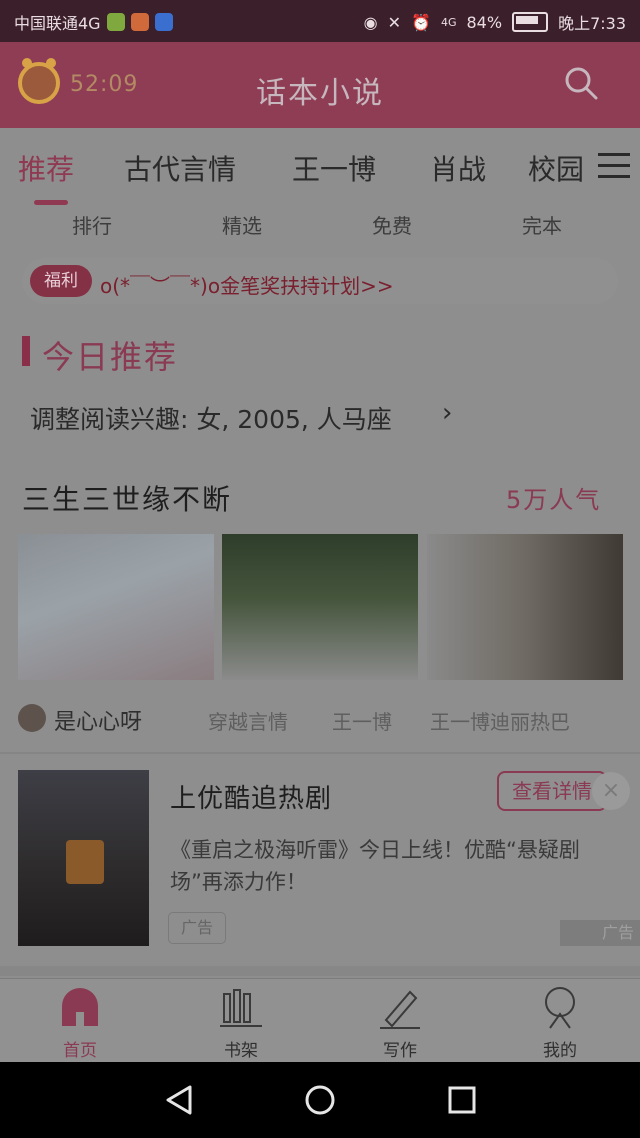 Image resolution: width=640 pixels, height=1138 pixels. What do you see at coordinates (26, 351) in the screenshot?
I see `section-marker` at bounding box center [26, 351].